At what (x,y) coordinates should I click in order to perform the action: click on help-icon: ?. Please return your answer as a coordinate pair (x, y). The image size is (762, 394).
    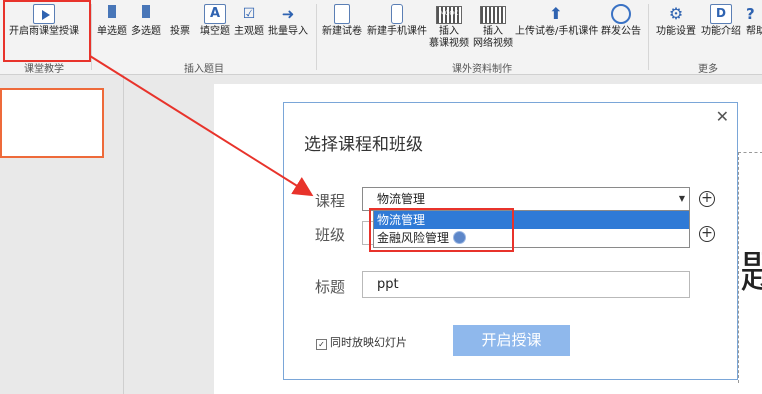
    Looking at the image, I should click on (750, 14).